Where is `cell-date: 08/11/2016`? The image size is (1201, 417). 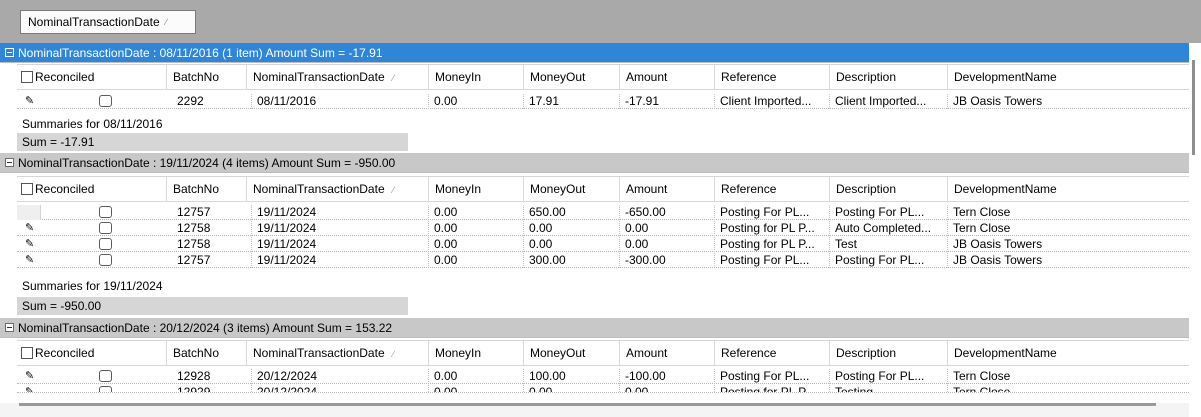 cell-date: 08/11/2016 is located at coordinates (340, 101).